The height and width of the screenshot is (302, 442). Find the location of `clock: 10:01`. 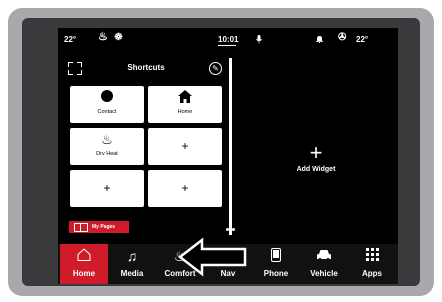

clock: 10:01 is located at coordinates (228, 39).